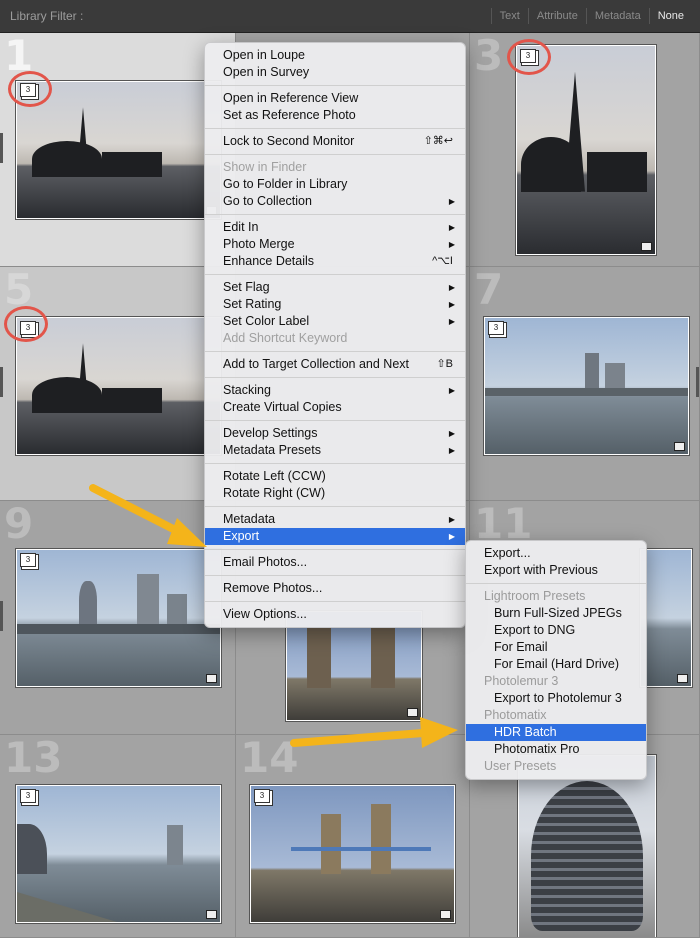 This screenshot has height=938, width=700. What do you see at coordinates (335, 536) in the screenshot?
I see `menu-item-export: Export ▶` at bounding box center [335, 536].